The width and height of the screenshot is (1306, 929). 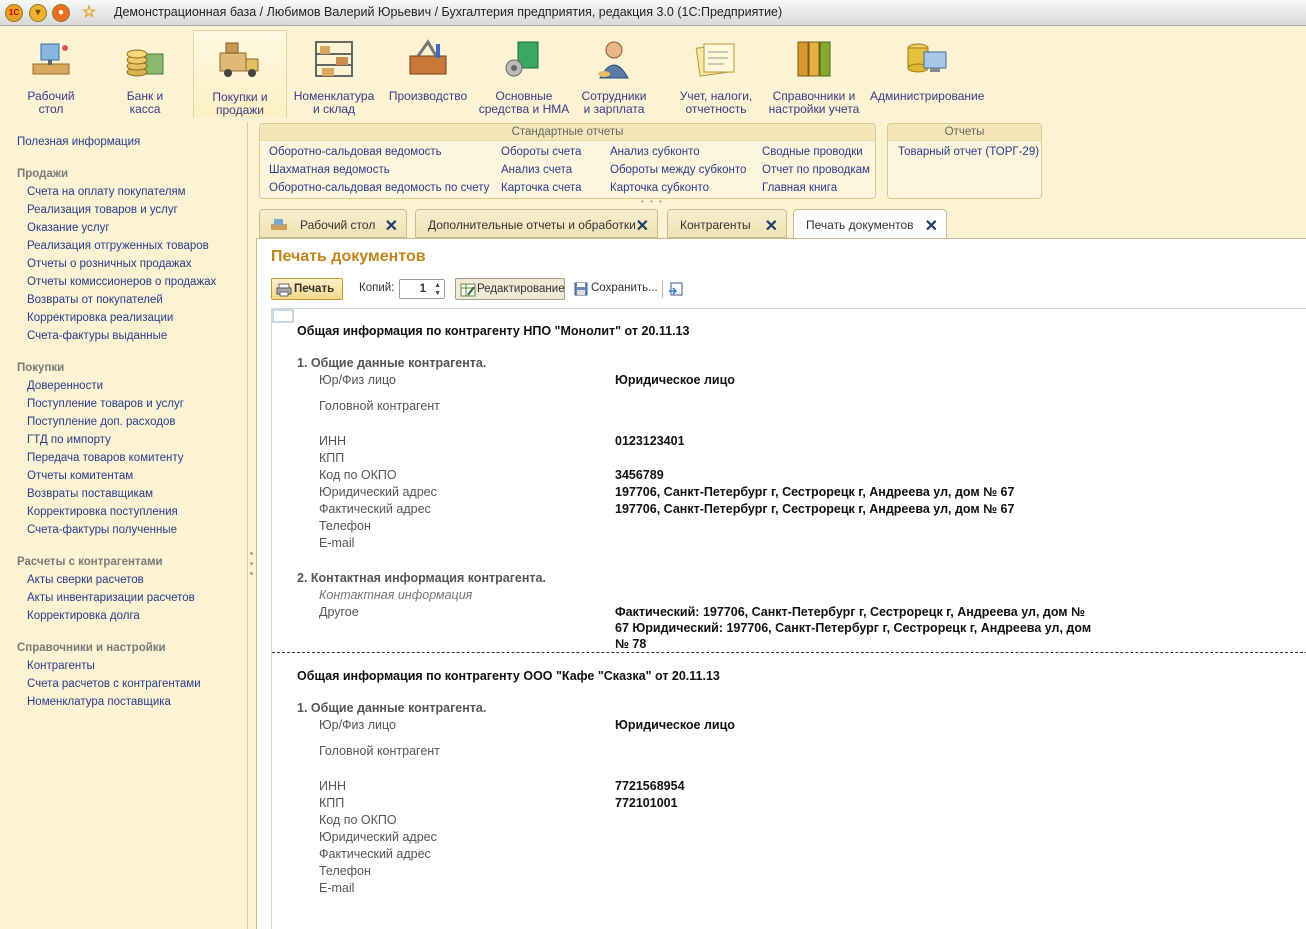 I want to click on spin-down-icon: ▼, so click(x=437, y=294).